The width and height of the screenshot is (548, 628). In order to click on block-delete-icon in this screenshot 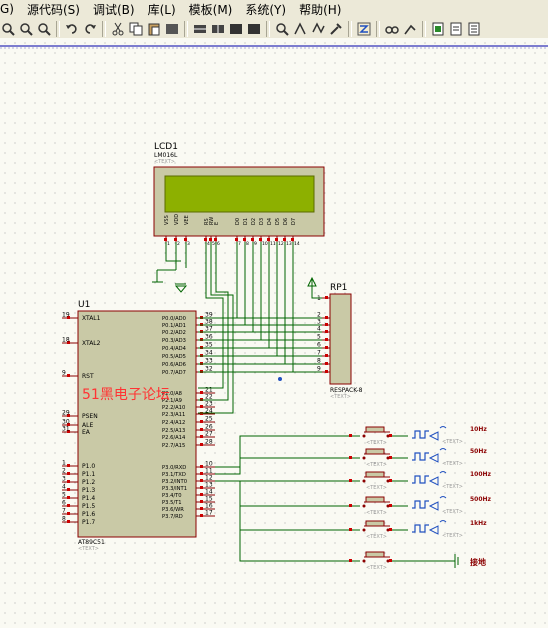, I will do `click(236, 29)`.